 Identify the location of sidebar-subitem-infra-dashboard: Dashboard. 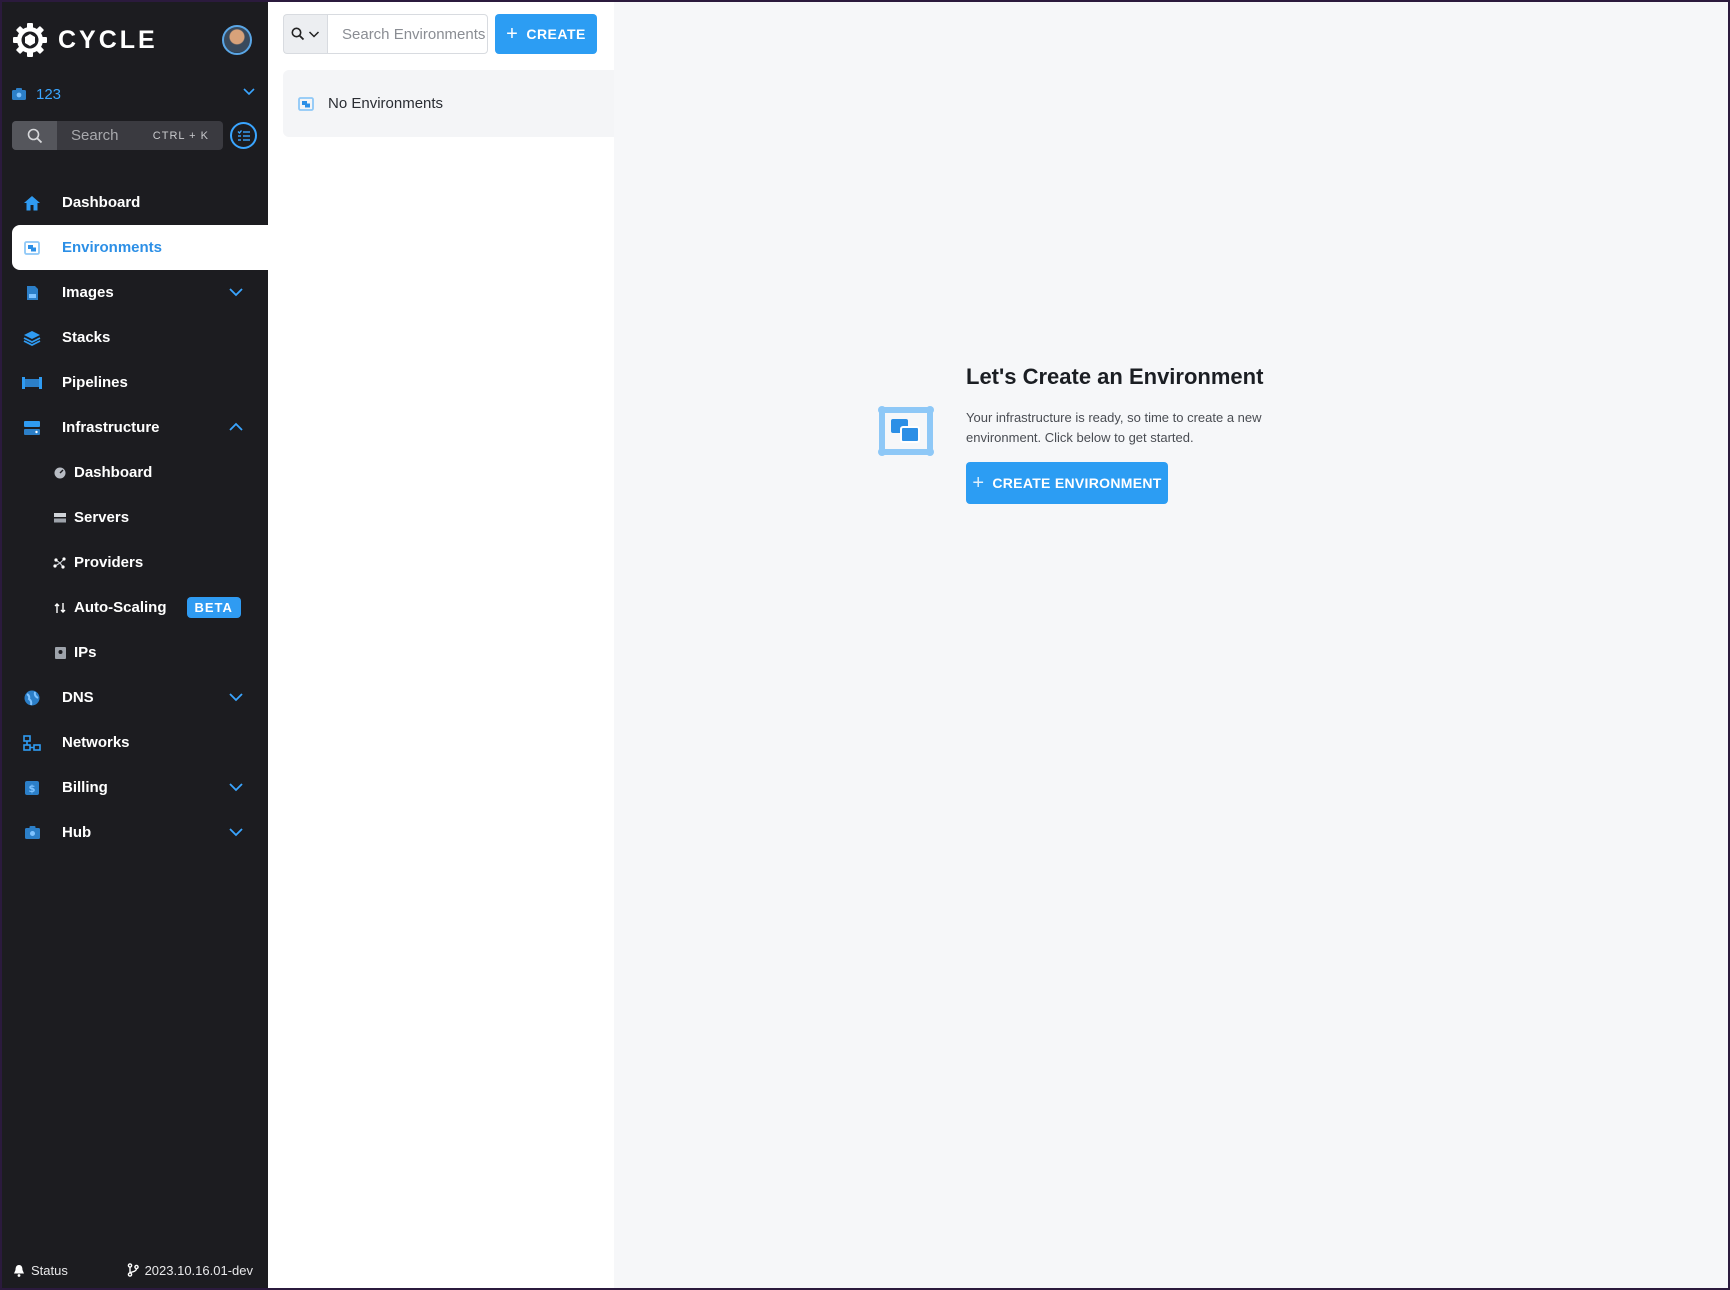
(140, 472).